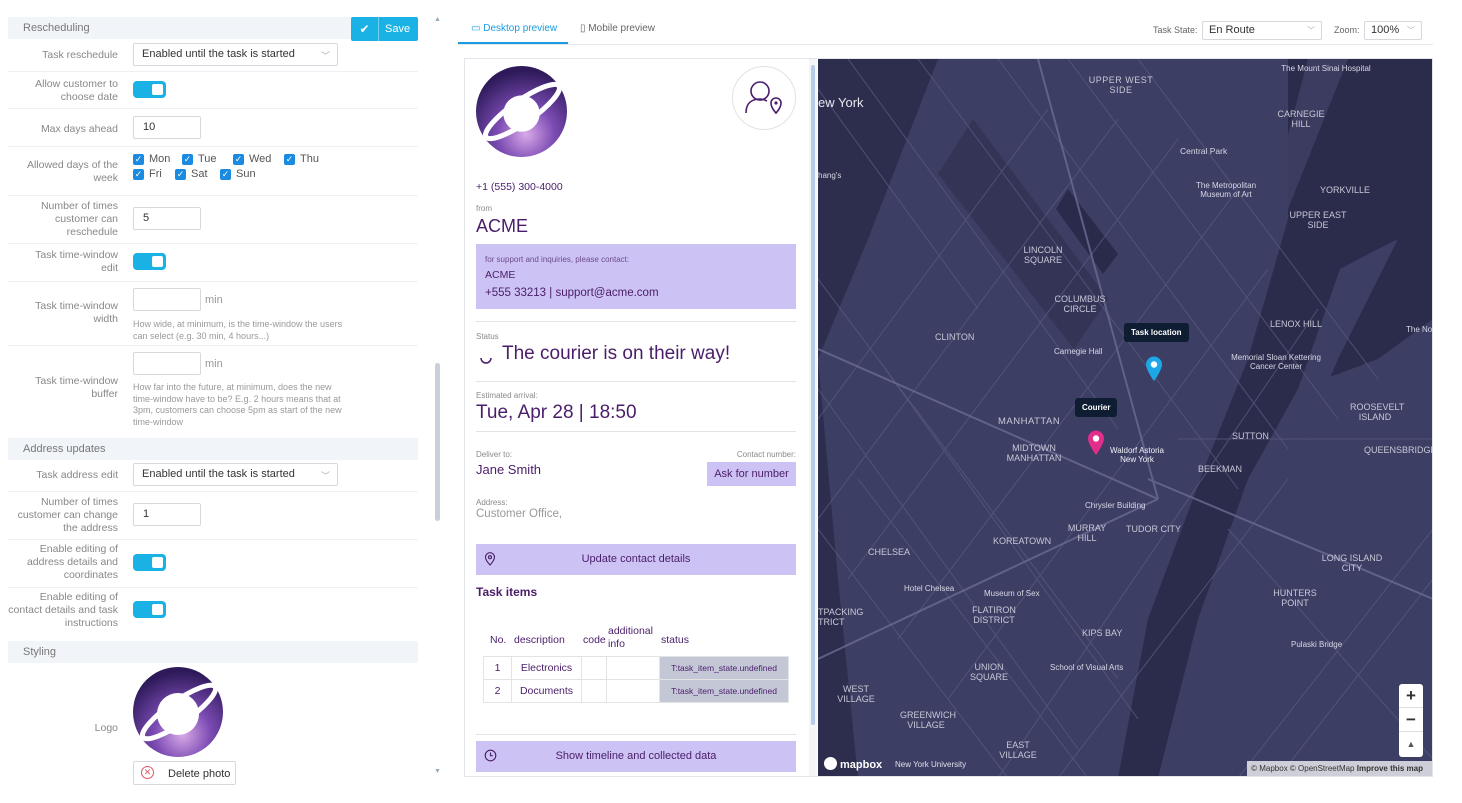 This screenshot has width=1462, height=803. I want to click on map-label: WEST VILLAGE, so click(856, 694).